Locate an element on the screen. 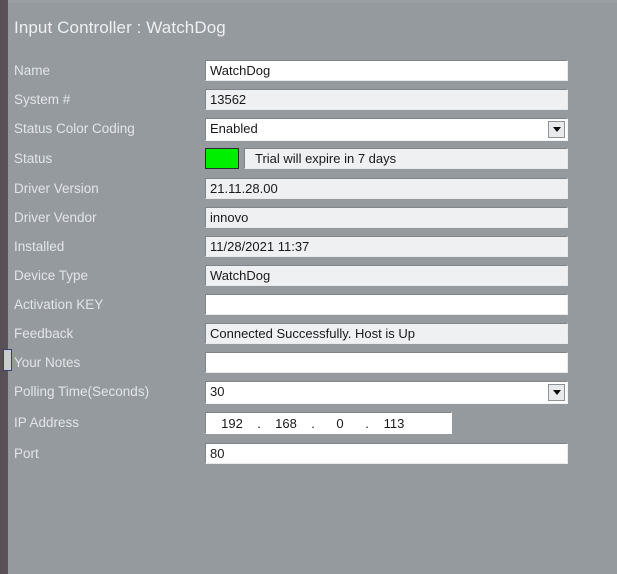  row-your-notes: Your Notes is located at coordinates (308, 364).